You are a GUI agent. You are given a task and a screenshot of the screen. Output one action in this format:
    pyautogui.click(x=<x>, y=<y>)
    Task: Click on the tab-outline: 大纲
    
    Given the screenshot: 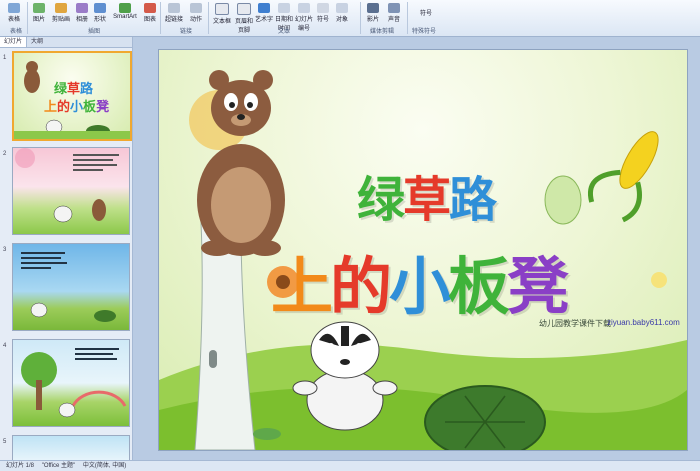 What is the action you would take?
    pyautogui.click(x=37, y=42)
    